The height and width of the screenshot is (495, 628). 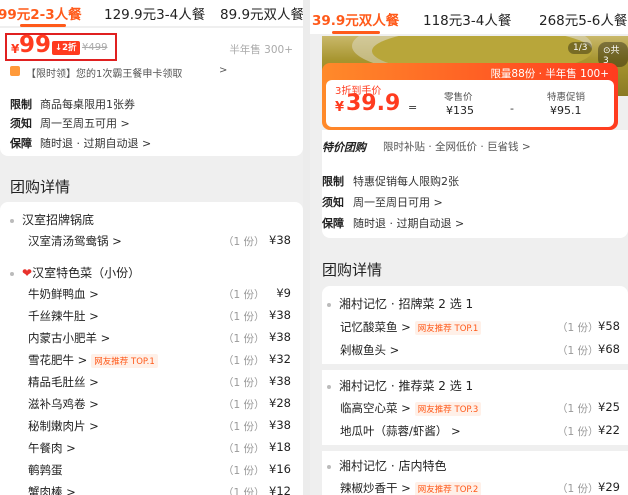 What do you see at coordinates (75, 272) in the screenshot?
I see `group-title: ❤汉室特色菜（小份）` at bounding box center [75, 272].